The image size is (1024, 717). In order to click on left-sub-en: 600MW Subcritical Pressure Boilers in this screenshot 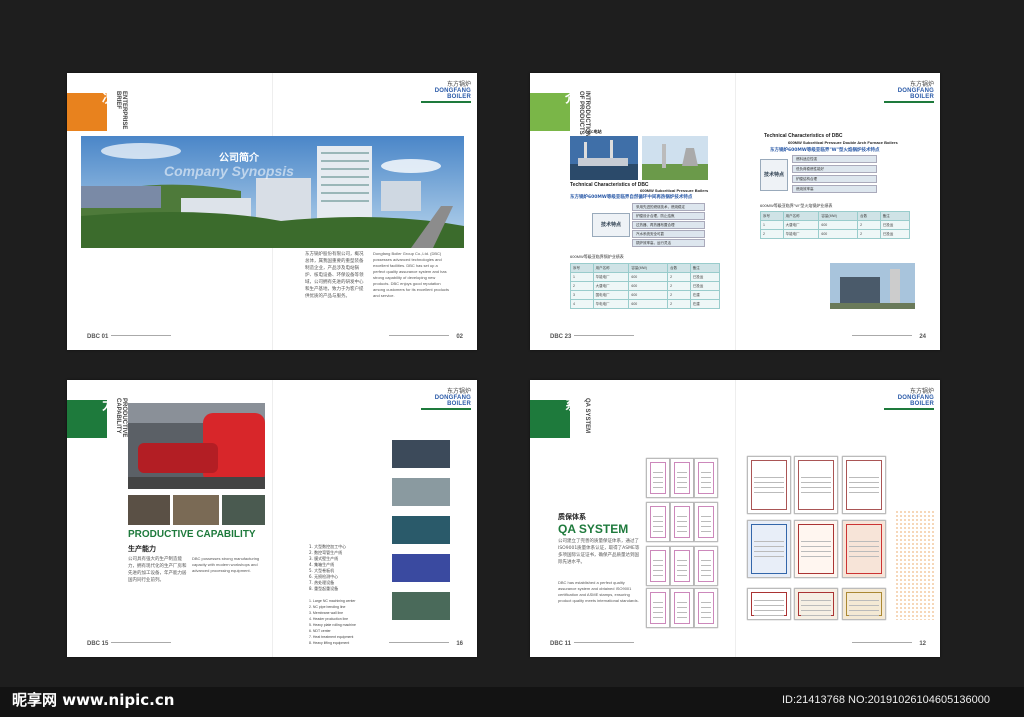, I will do `click(674, 190)`.